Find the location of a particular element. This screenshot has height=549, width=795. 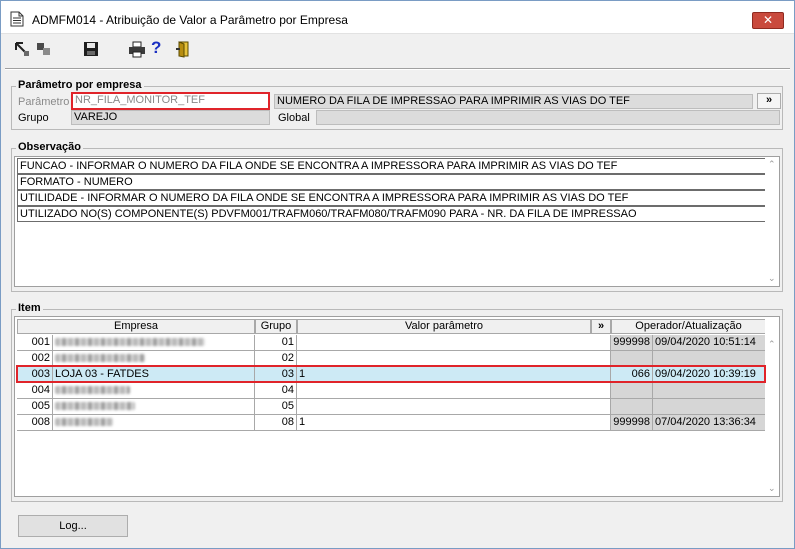

header-valor: Valor parâmetro is located at coordinates (444, 326).